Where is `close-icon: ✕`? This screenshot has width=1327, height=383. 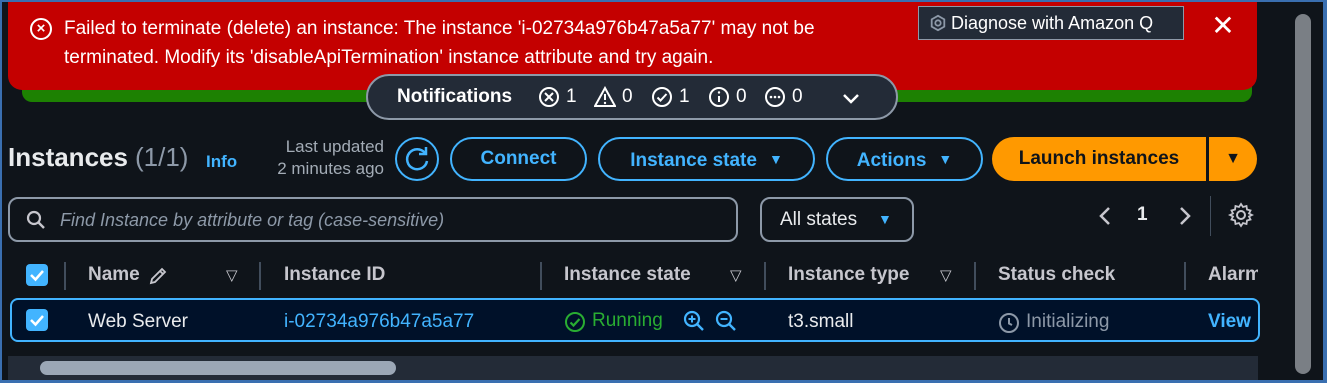
close-icon: ✕ is located at coordinates (1223, 27).